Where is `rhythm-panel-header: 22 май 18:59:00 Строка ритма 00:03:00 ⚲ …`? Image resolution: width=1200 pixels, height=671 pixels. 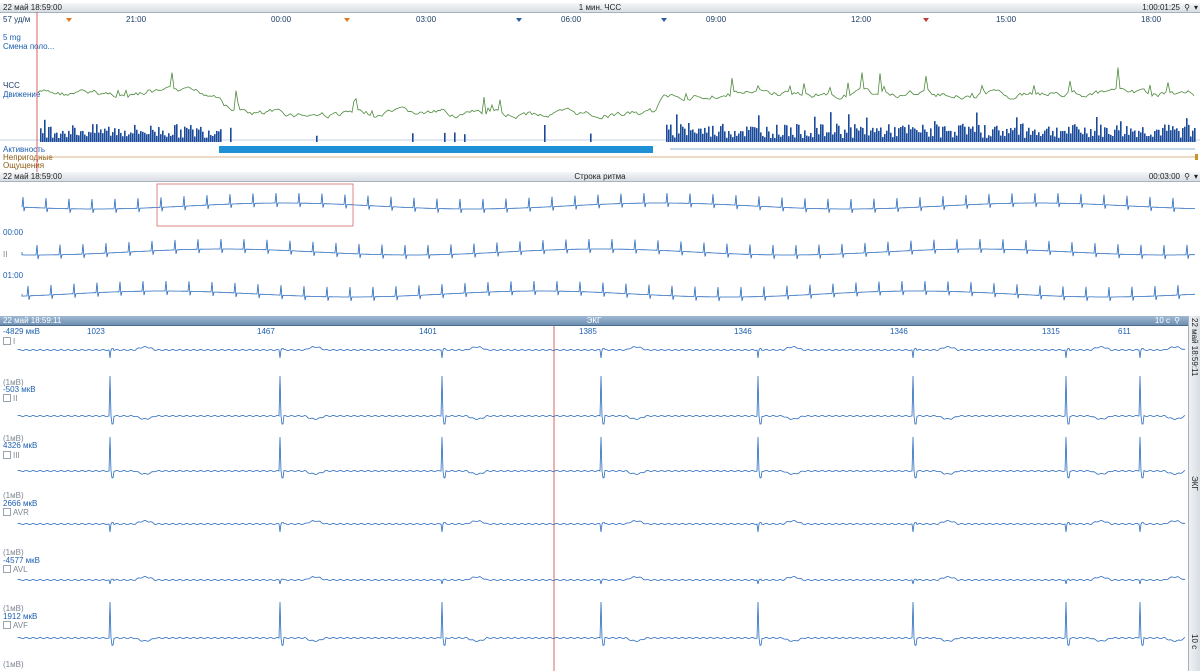 rhythm-panel-header: 22 май 18:59:00 Строка ритма 00:03:00 ⚲ … is located at coordinates (600, 177).